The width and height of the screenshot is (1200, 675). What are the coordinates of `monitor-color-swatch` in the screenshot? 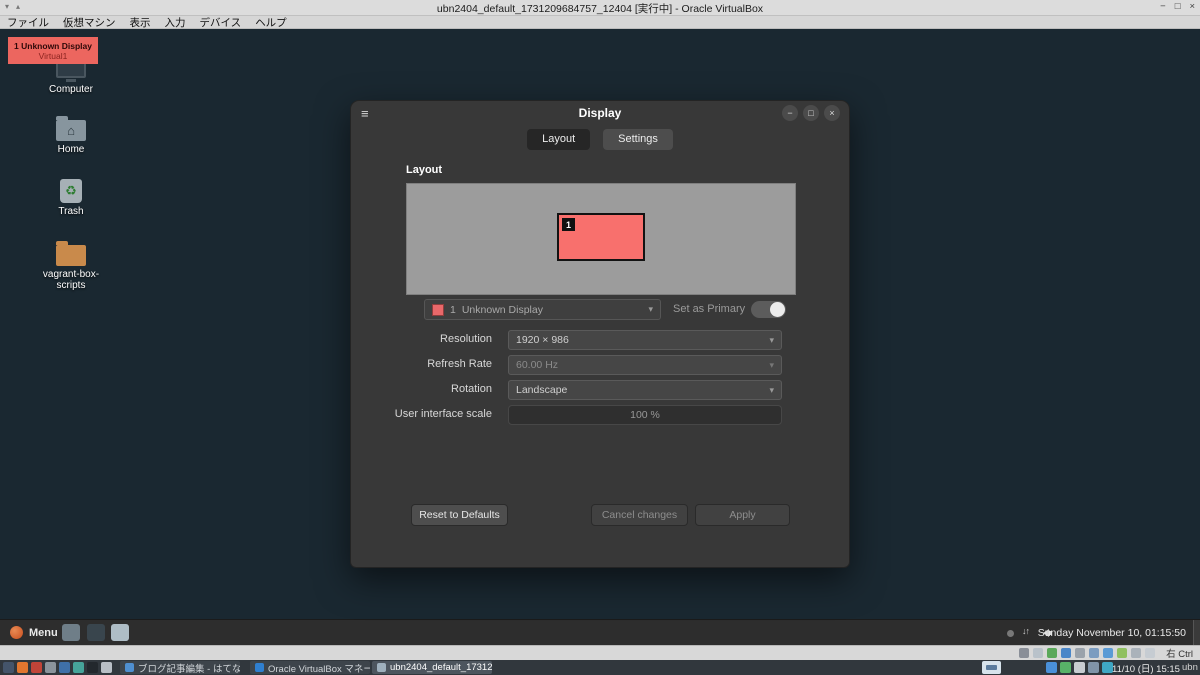 It's located at (438, 309).